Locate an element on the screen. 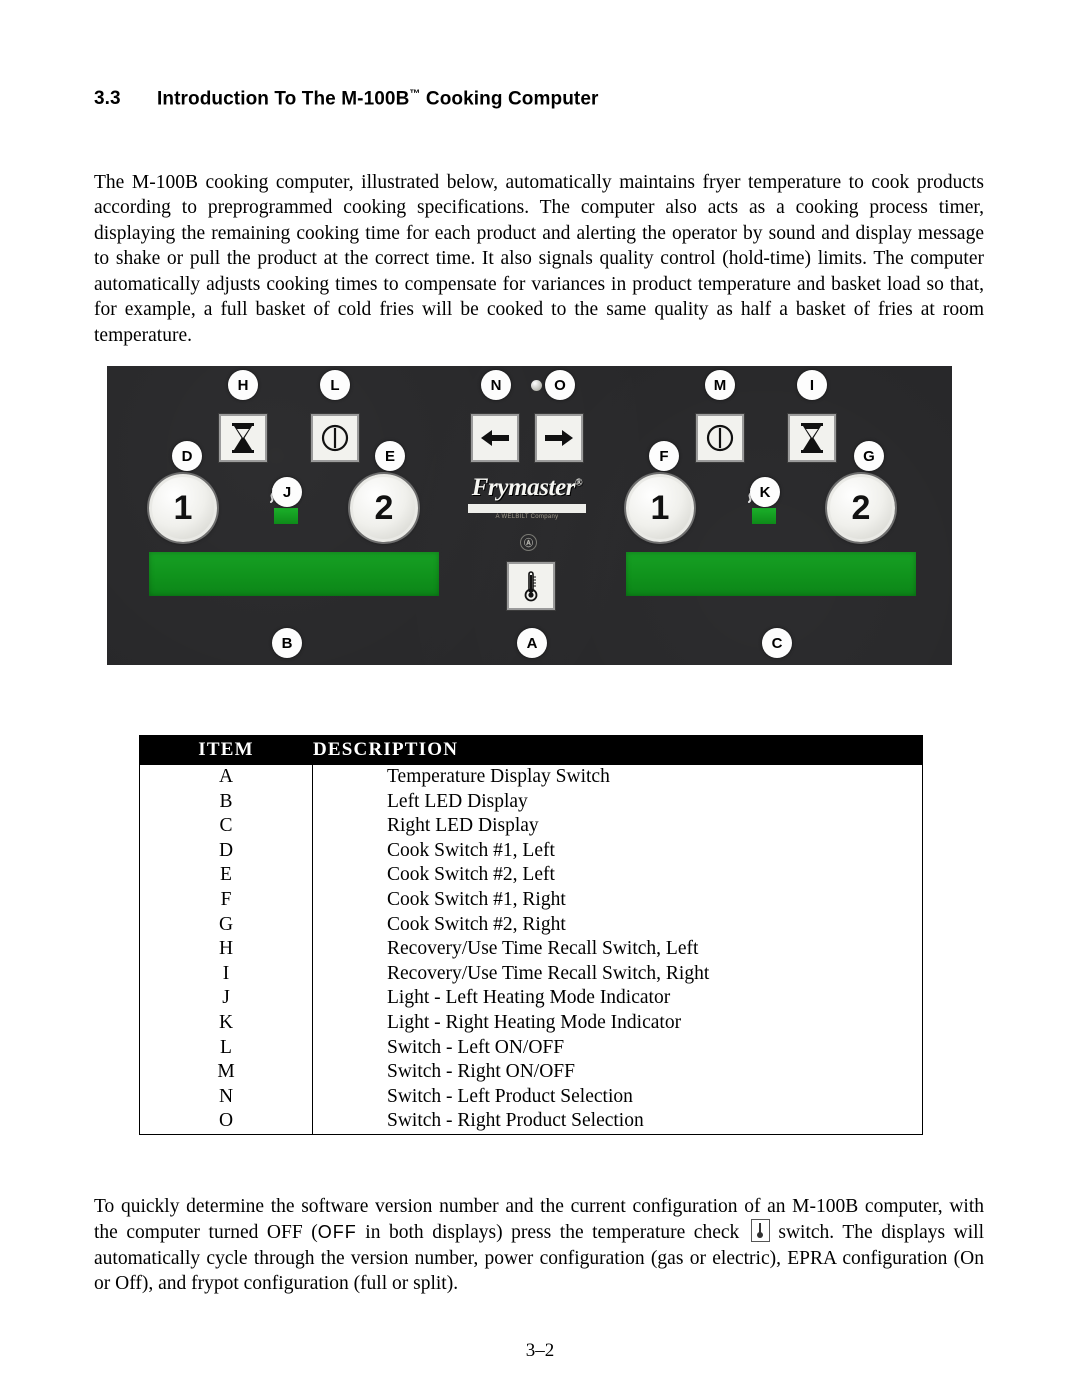  status-led-dot is located at coordinates (536, 385).